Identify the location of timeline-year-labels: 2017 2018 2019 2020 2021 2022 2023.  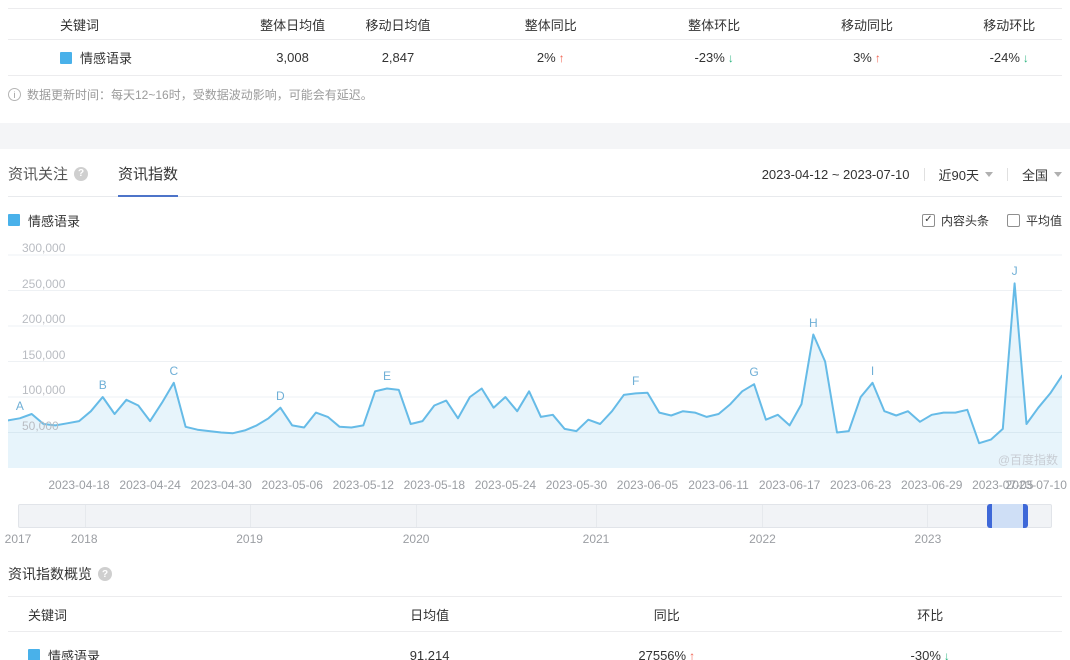
(528, 539).